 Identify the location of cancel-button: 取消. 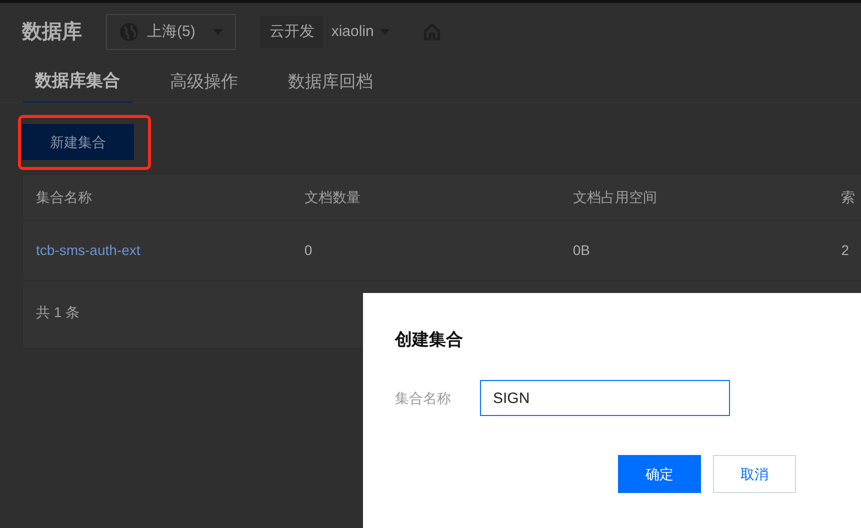
(754, 474).